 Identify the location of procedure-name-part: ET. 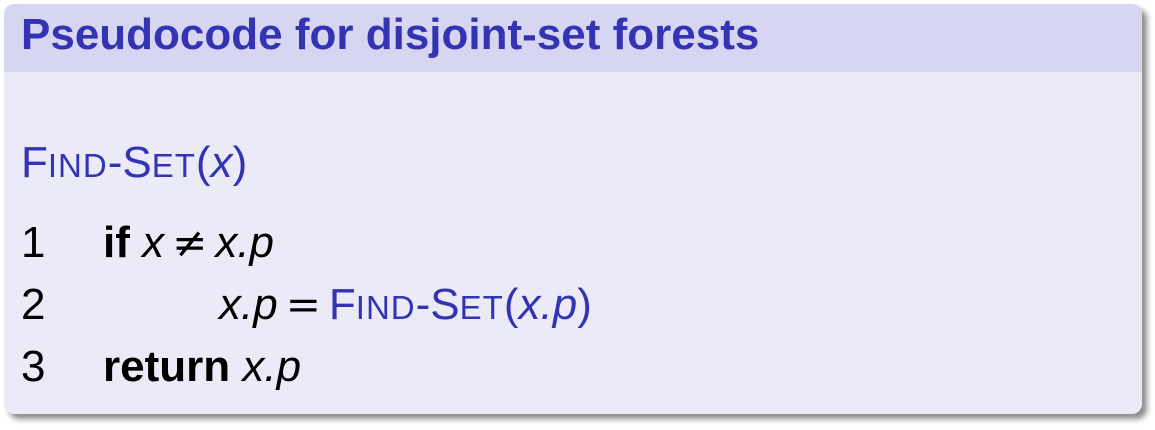
(173, 165).